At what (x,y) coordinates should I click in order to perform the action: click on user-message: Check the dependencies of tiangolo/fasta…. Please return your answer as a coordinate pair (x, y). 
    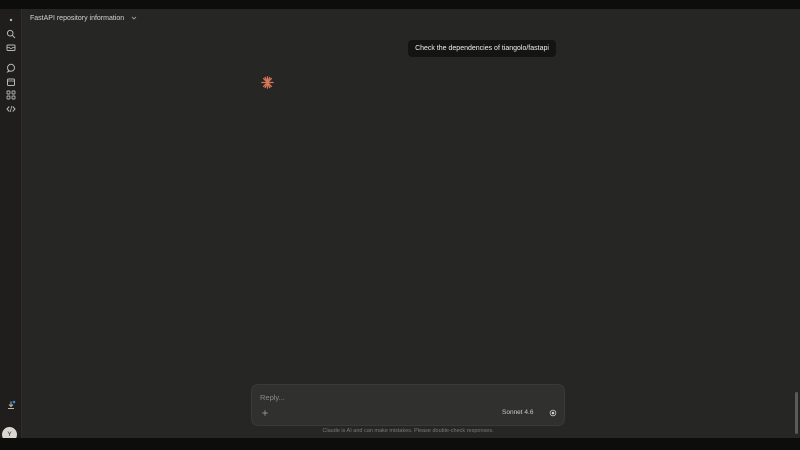
    Looking at the image, I should click on (482, 48).